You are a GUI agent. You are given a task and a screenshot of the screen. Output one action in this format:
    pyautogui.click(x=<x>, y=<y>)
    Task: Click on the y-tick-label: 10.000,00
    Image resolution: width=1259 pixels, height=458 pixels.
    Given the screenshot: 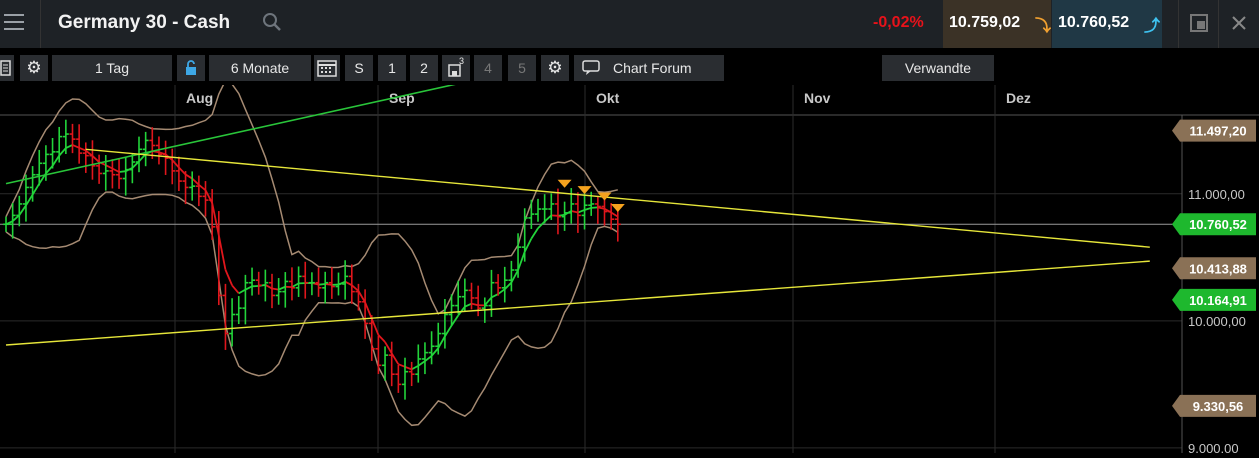 What is the action you would take?
    pyautogui.click(x=1217, y=321)
    